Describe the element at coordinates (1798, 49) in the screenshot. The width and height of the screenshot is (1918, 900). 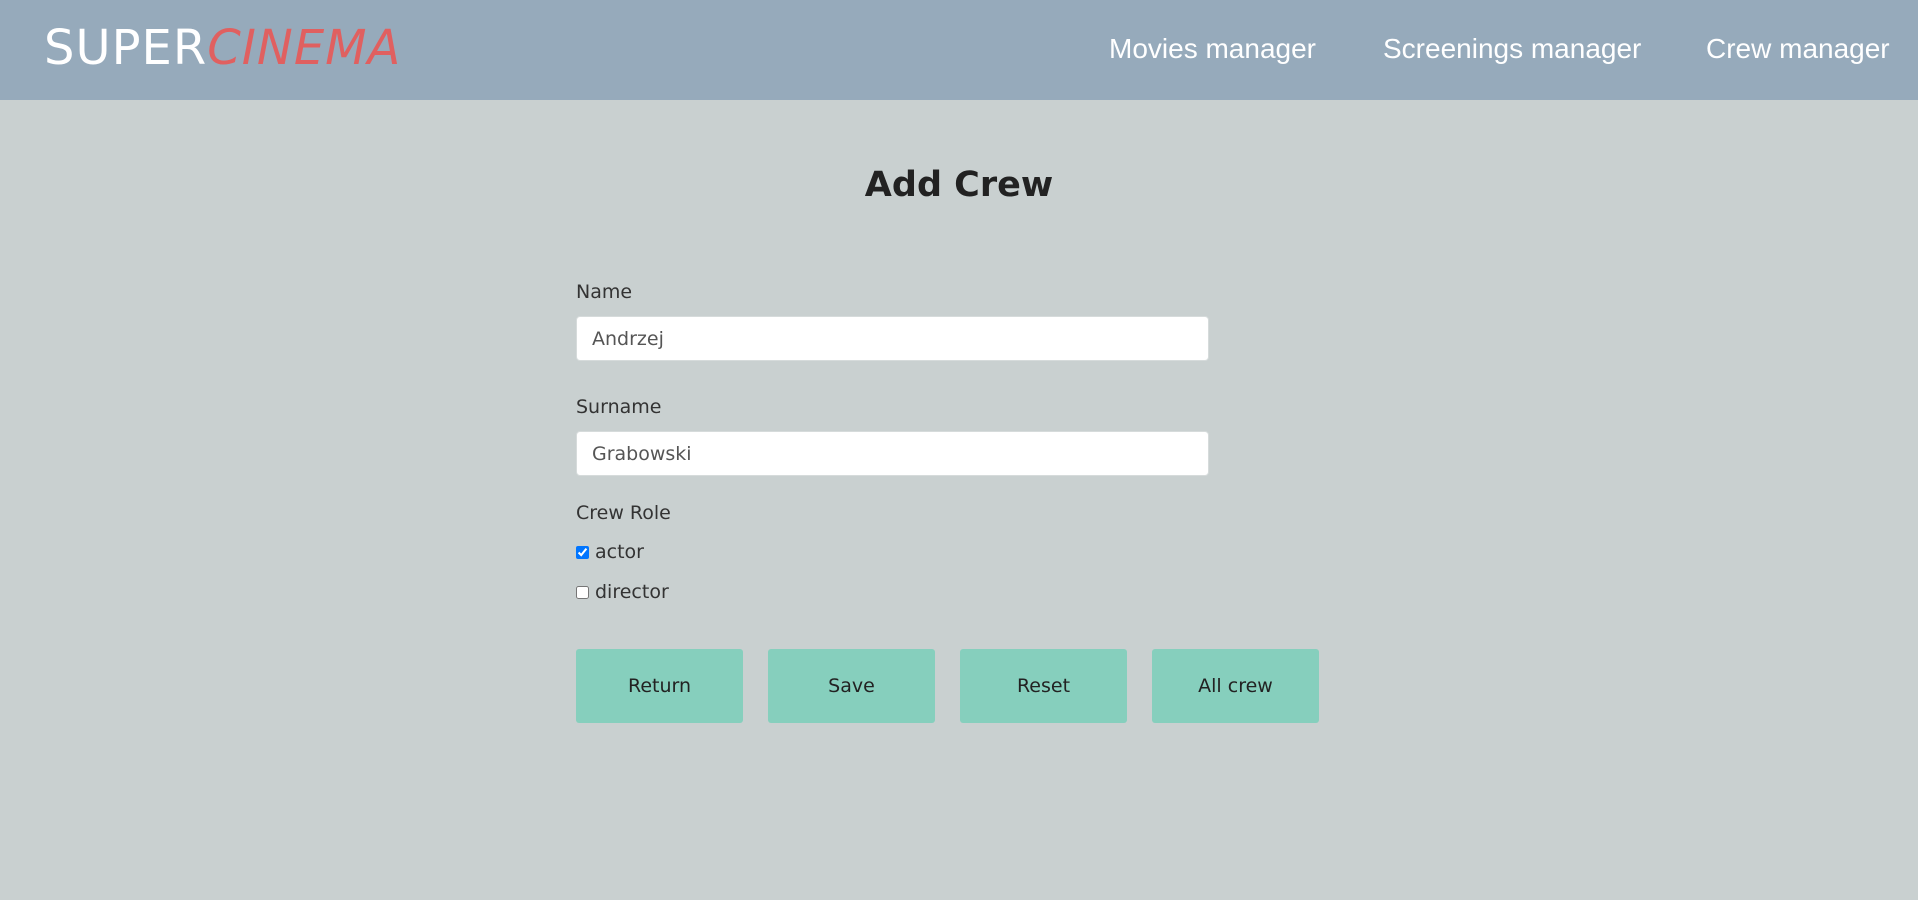
I see `nav-link-crew-manager: Crew manager` at that location.